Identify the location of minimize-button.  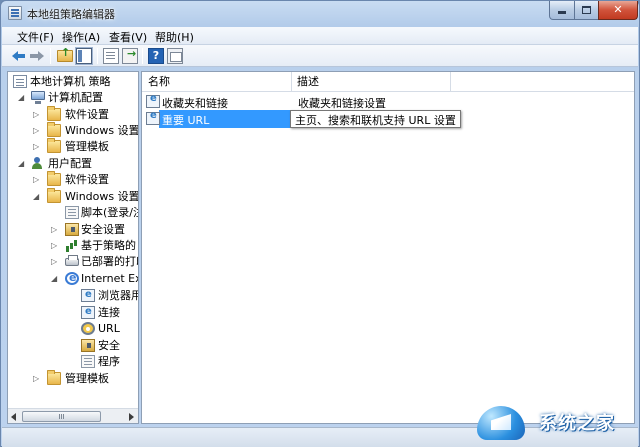
(562, 10).